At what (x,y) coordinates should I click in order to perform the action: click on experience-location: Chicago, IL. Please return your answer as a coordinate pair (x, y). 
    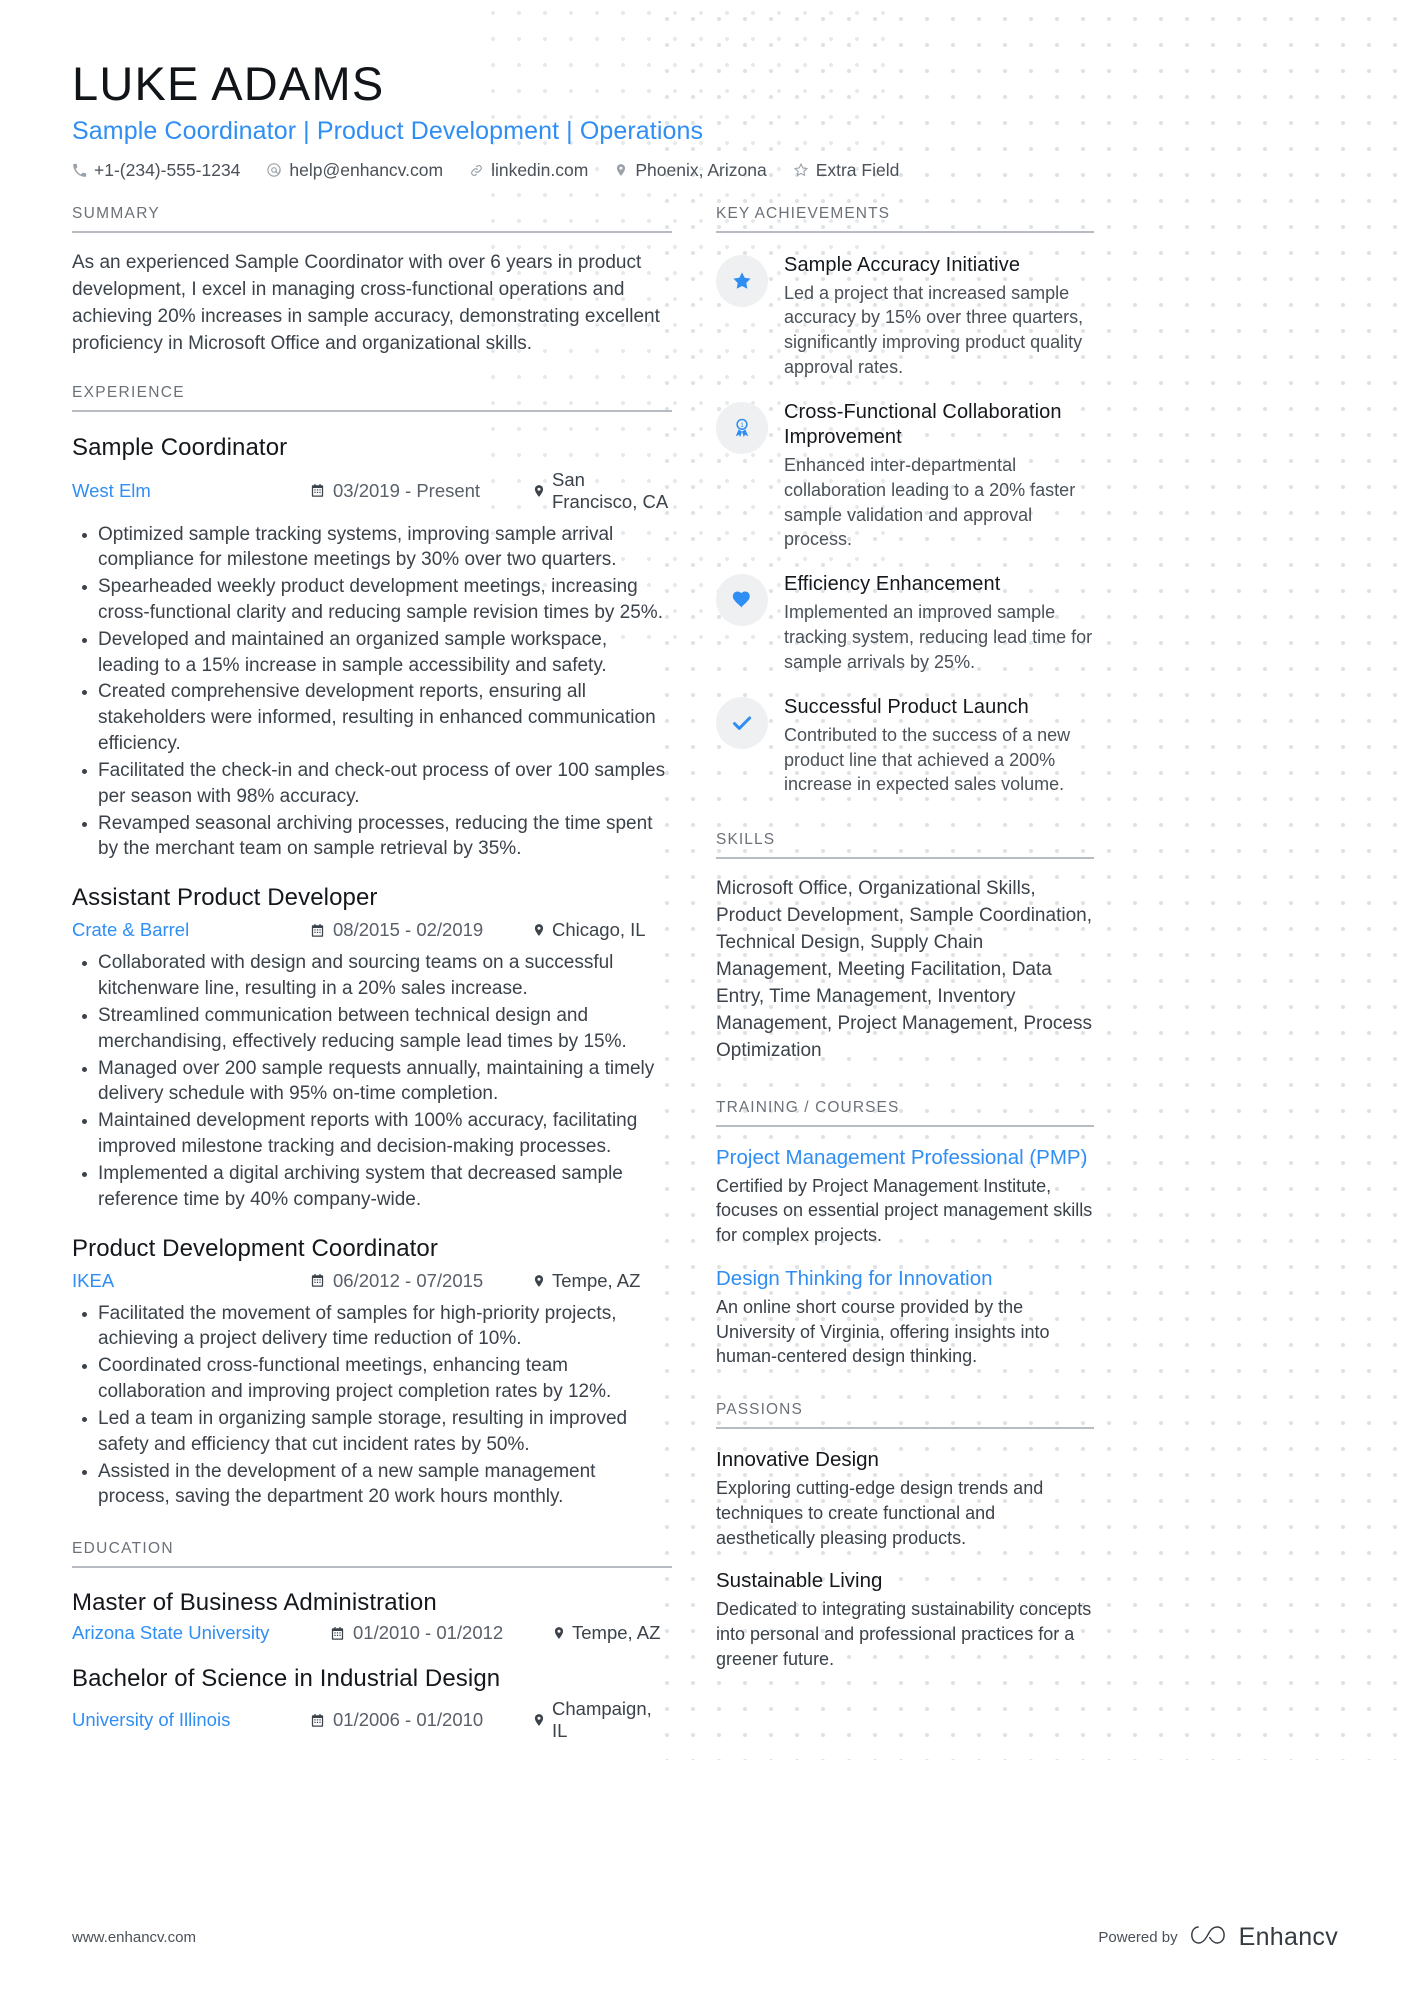
    Looking at the image, I should click on (589, 930).